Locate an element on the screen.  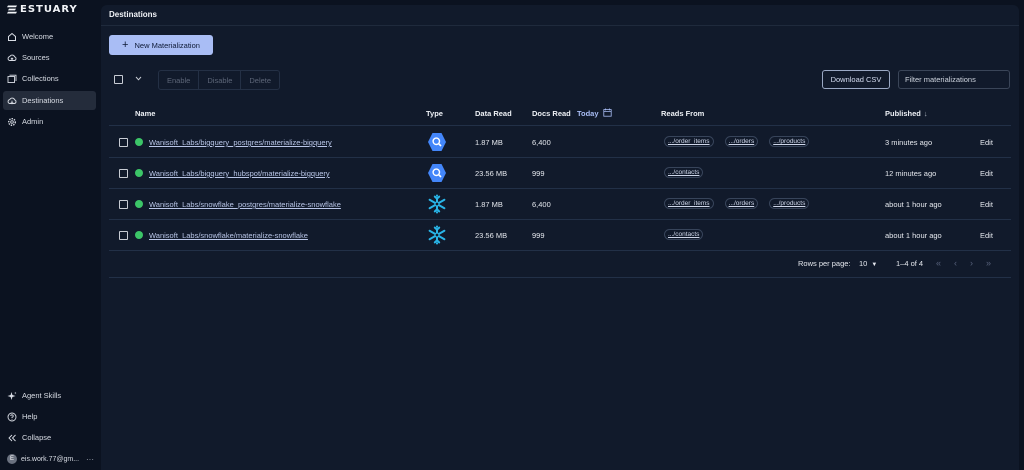
estuary-logo: ESTUARY is located at coordinates (42, 9).